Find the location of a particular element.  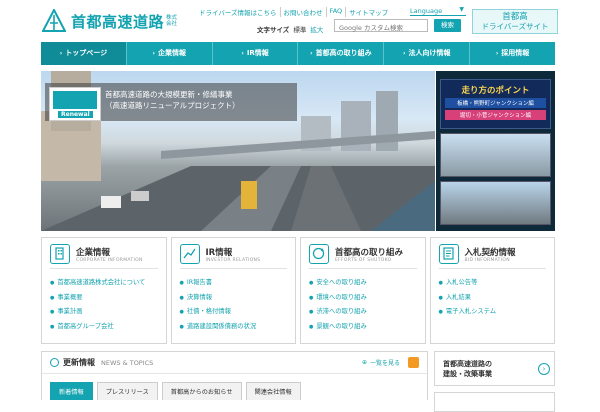

news-subtitle: NEWS & TOPICS is located at coordinates (127, 362).